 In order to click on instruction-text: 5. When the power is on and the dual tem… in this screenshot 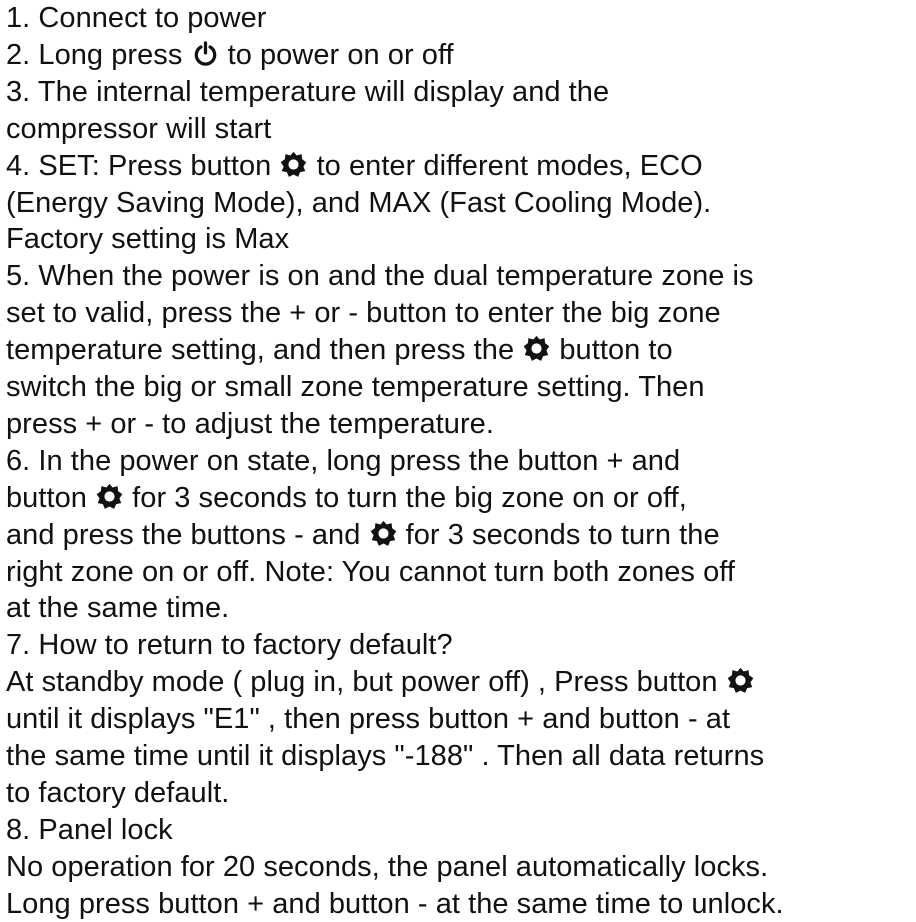, I will do `click(380, 276)`.